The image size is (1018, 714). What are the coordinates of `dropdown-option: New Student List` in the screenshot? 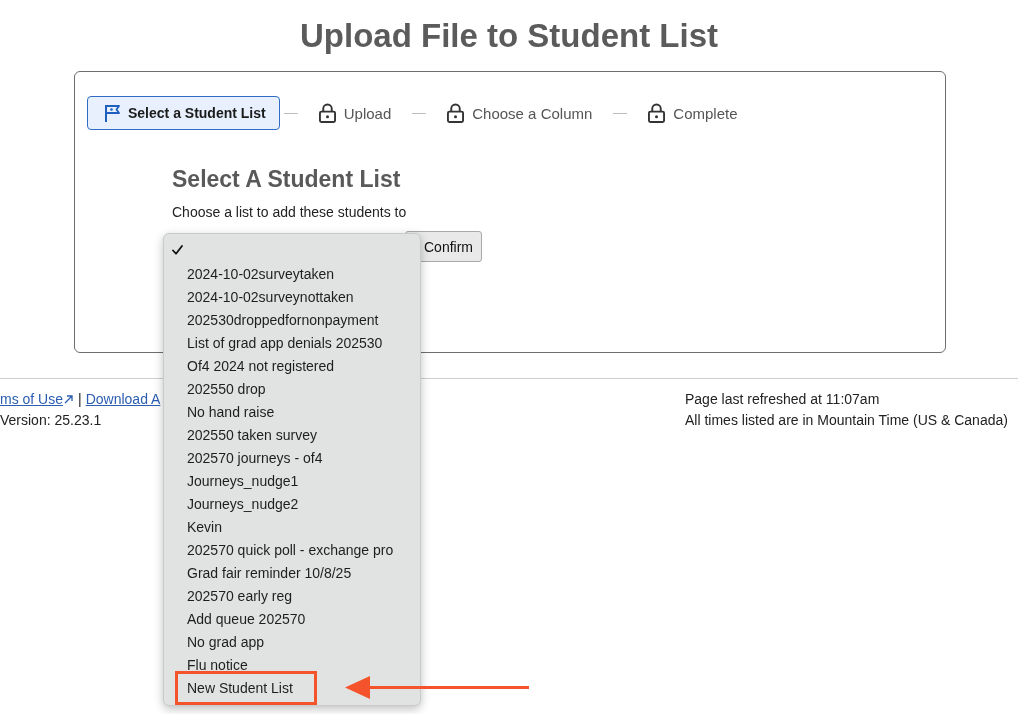 It's located at (246, 687).